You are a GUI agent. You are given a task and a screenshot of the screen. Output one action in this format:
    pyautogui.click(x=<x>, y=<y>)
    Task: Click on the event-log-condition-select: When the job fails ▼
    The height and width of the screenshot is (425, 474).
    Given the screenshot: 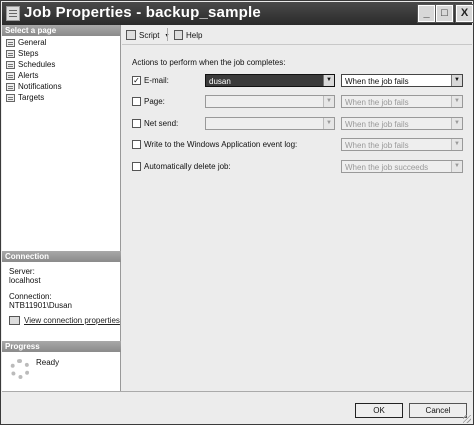 What is the action you would take?
    pyautogui.click(x=402, y=144)
    